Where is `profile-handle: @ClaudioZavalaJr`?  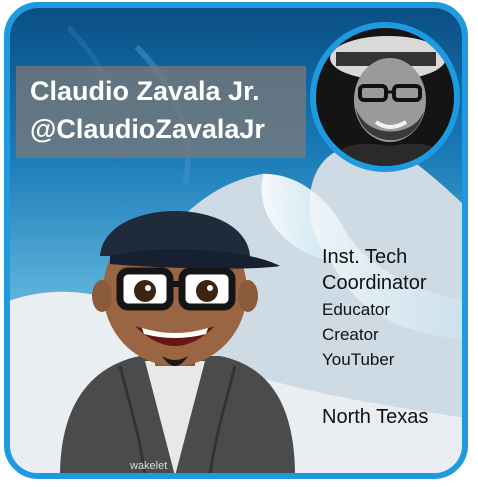
profile-handle: @ClaudioZavalaJr is located at coordinates (147, 129).